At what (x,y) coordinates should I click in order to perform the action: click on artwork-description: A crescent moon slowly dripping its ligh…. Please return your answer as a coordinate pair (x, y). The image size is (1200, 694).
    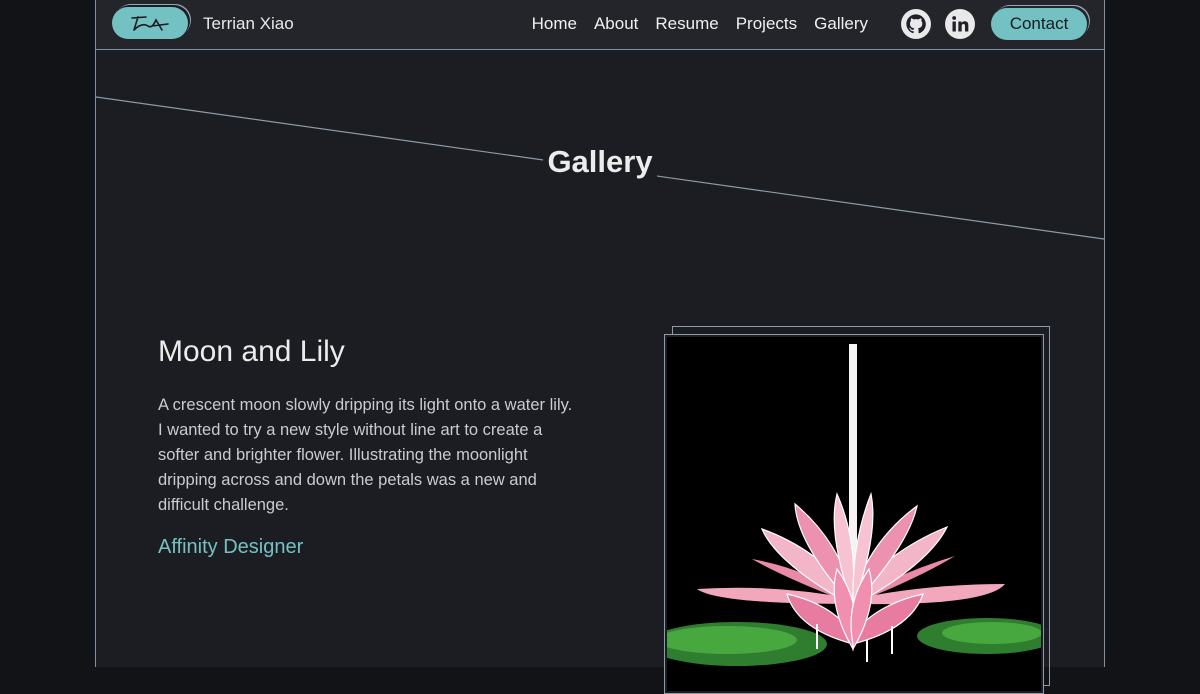
    Looking at the image, I should click on (365, 455).